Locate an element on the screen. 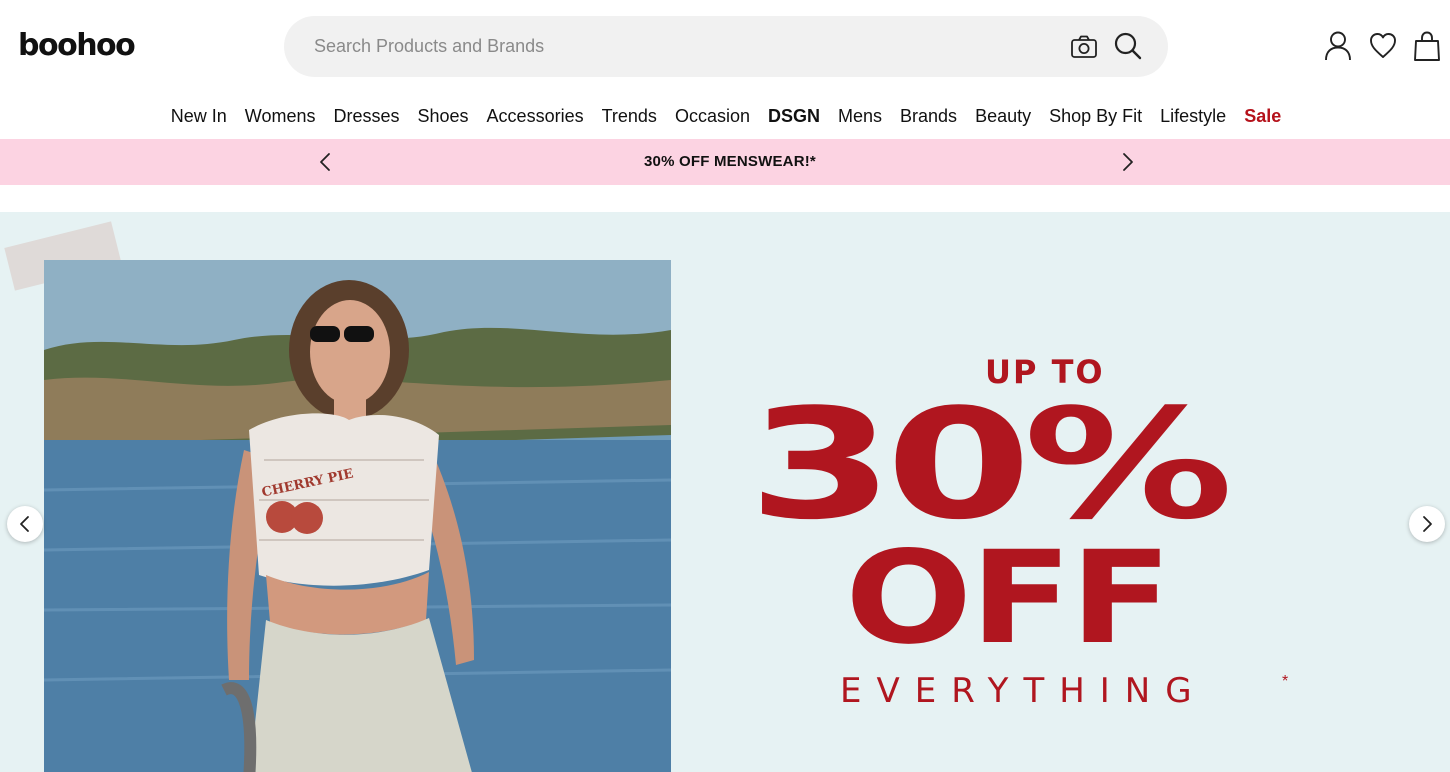 The image size is (1450, 772). search-icon is located at coordinates (1128, 46).